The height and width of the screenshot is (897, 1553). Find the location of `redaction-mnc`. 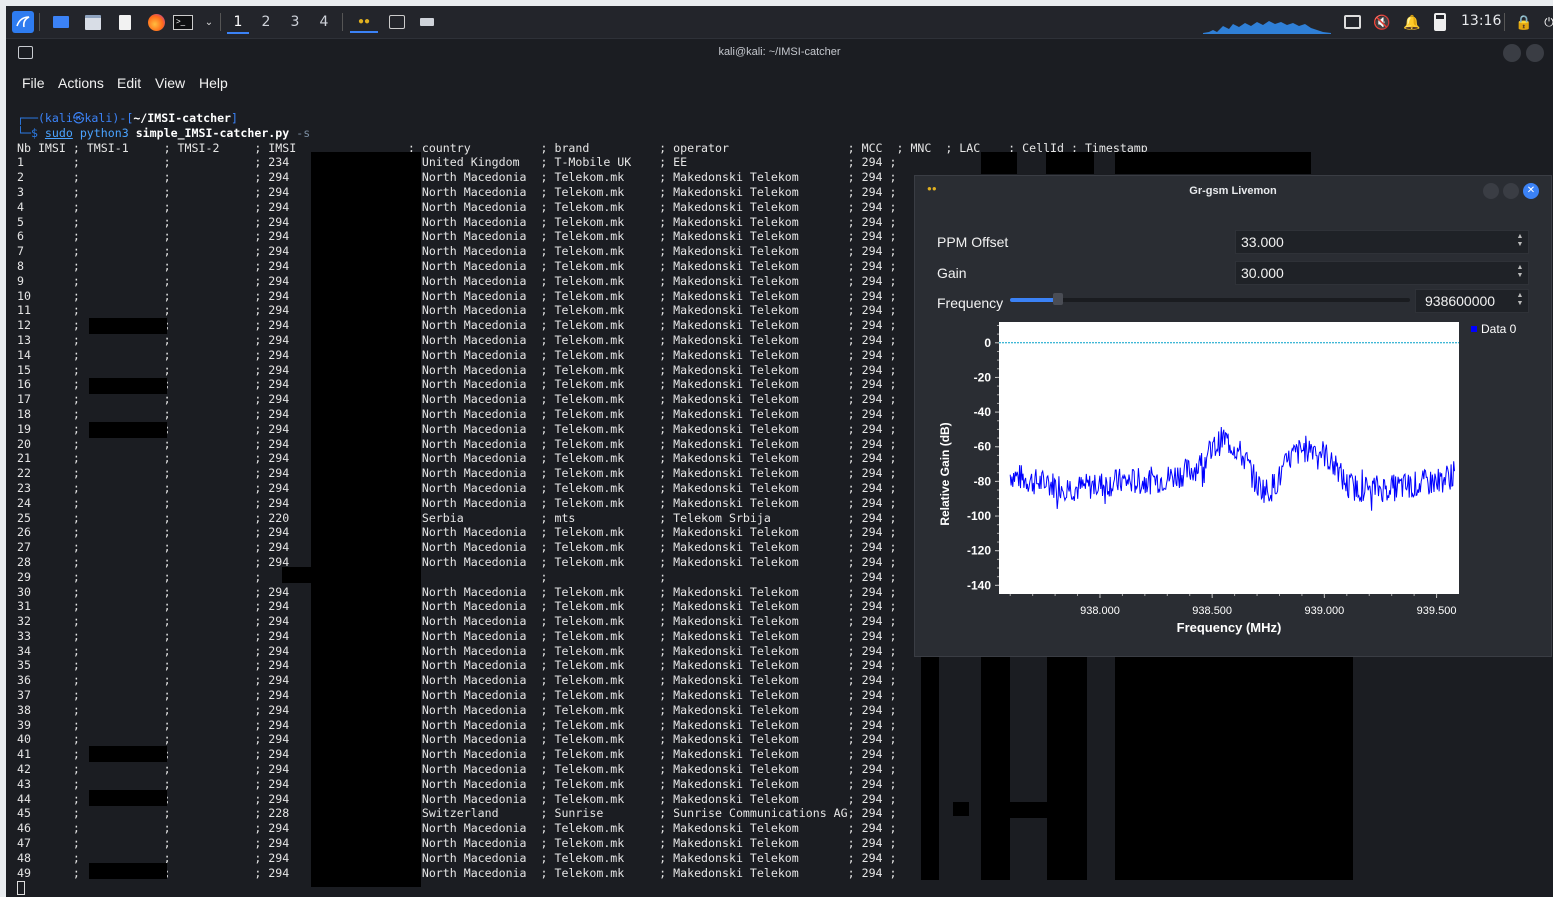

redaction-mnc is located at coordinates (930, 767).